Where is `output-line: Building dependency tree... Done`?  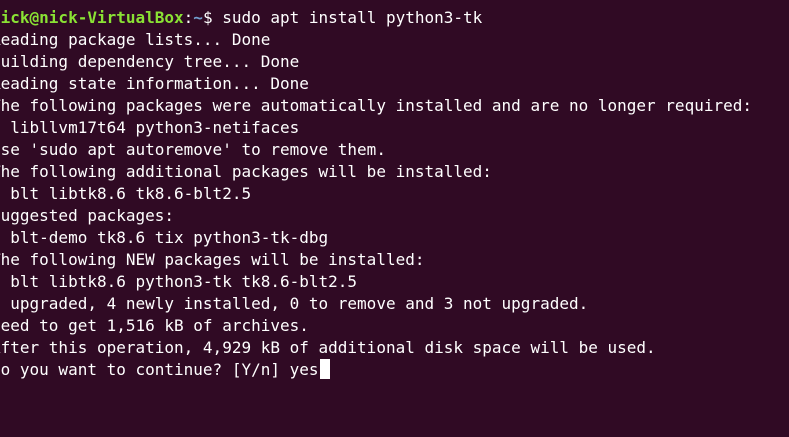
output-line: Building dependency tree... Done is located at coordinates (150, 61).